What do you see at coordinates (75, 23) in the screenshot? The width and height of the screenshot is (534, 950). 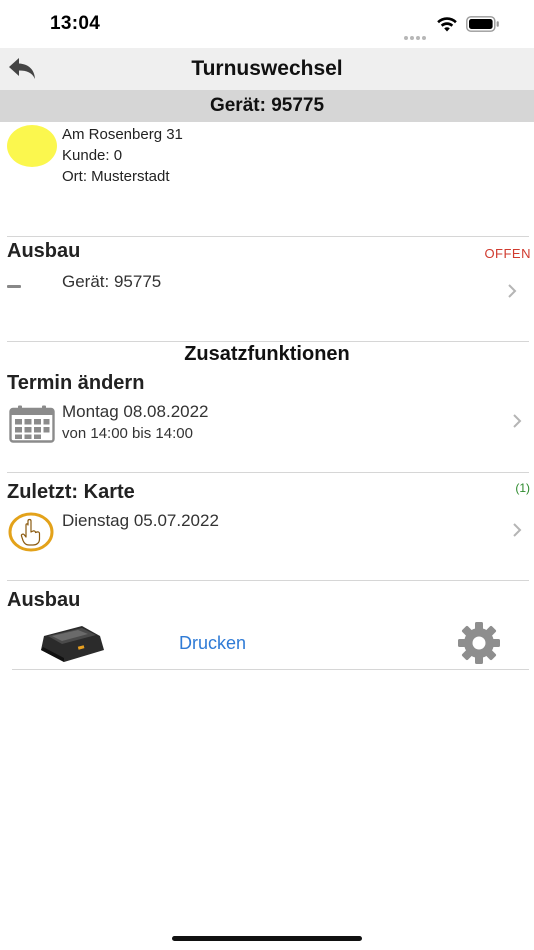 I see `status-time: 13:04` at bounding box center [75, 23].